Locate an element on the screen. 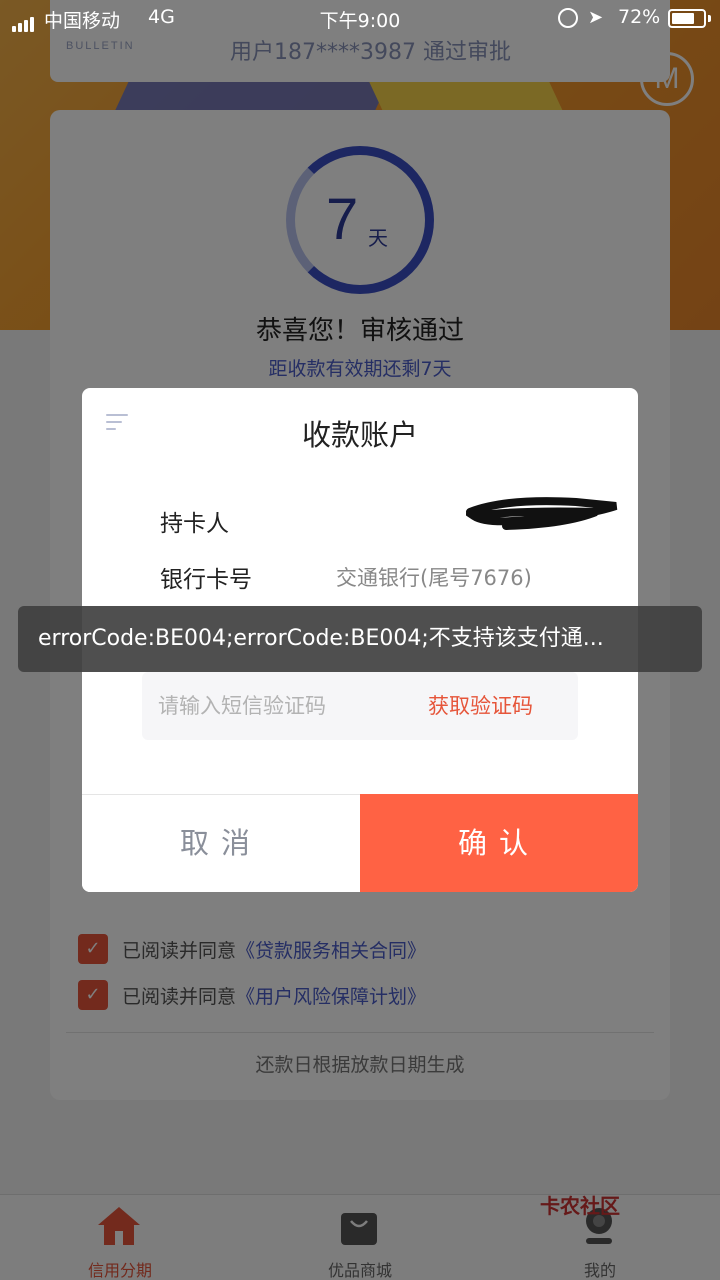  bank-card-label: 银行卡号 is located at coordinates (206, 580).